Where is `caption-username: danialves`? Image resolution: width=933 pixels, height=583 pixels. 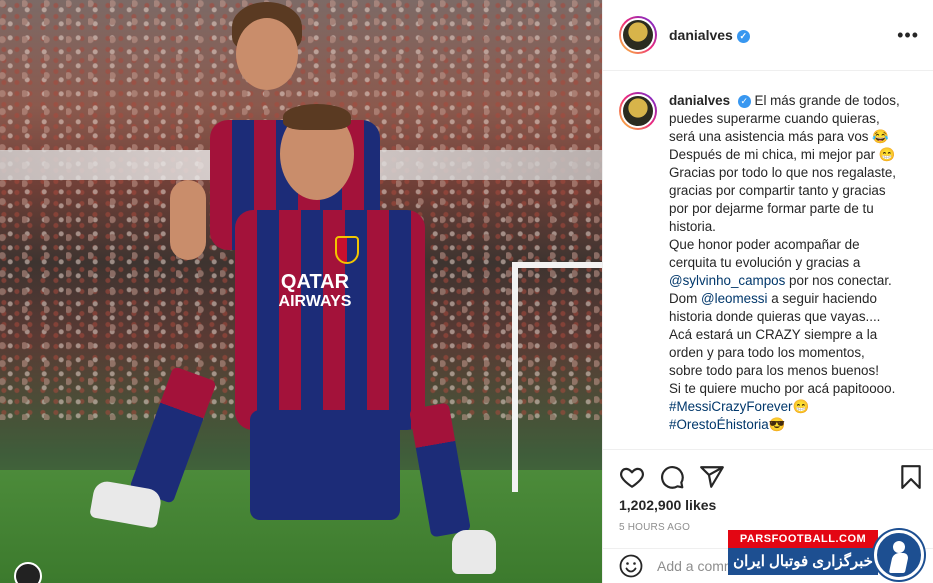 caption-username: danialves is located at coordinates (699, 100).